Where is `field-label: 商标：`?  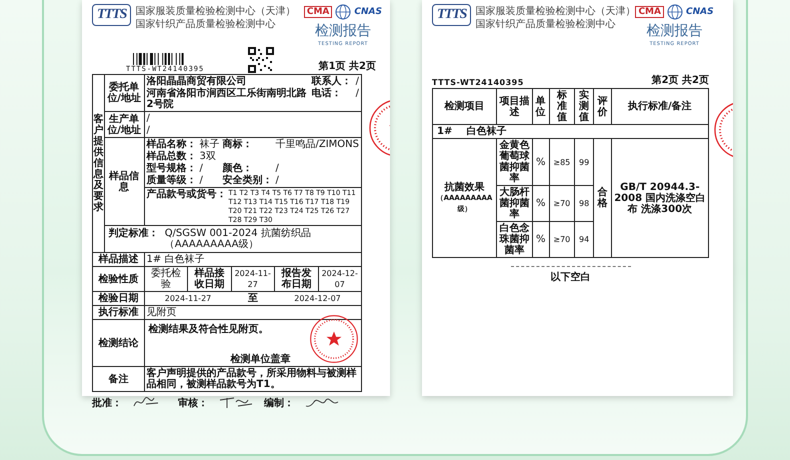 field-label: 商标： is located at coordinates (238, 144).